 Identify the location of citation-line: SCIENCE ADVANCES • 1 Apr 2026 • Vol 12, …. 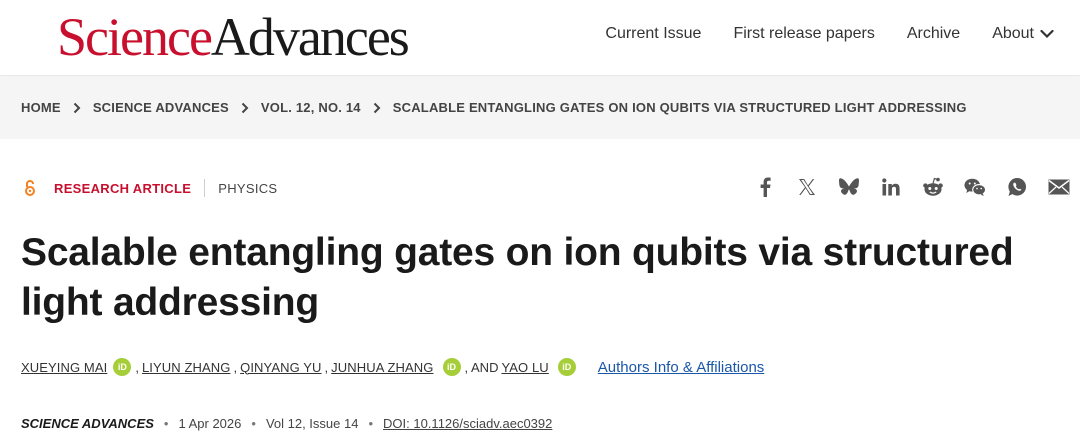
(286, 423).